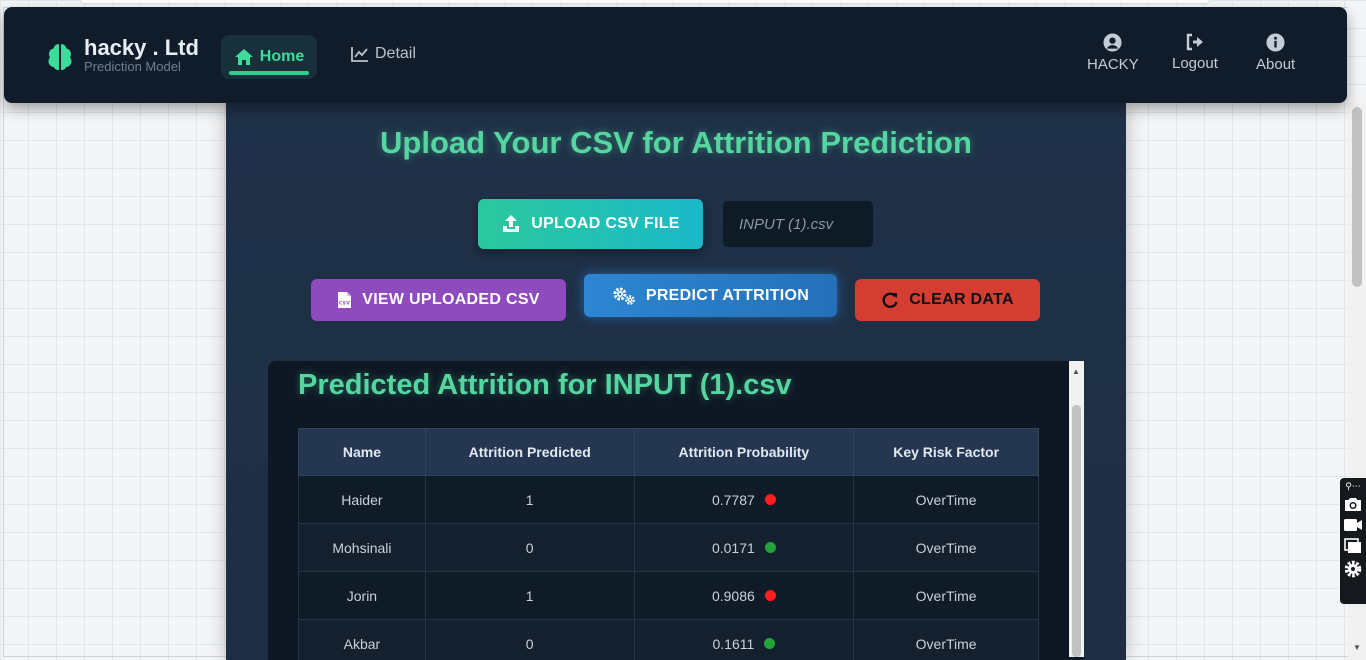 Image resolution: width=1366 pixels, height=660 pixels. I want to click on nav-logout-label: Logout, so click(1195, 63).